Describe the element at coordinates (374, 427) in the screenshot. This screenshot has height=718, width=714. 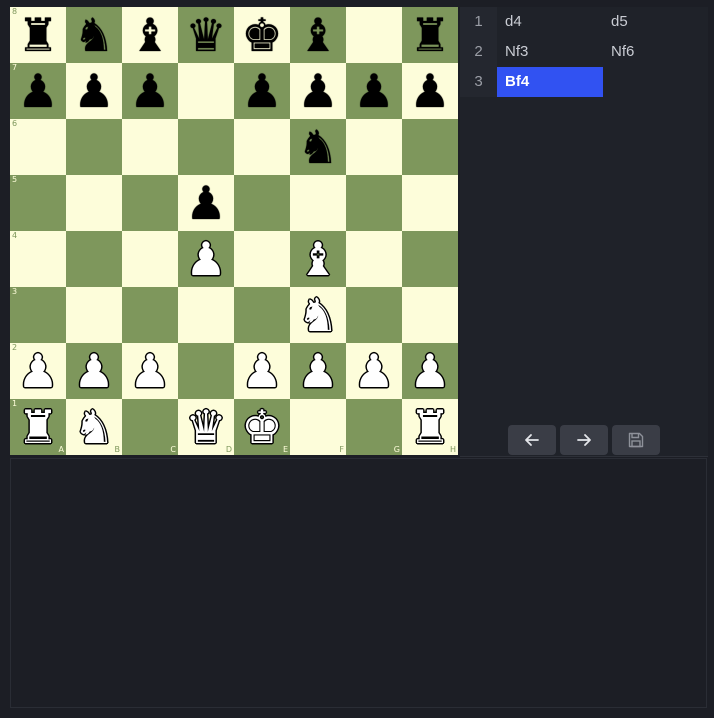
I see `square-g1: G` at that location.